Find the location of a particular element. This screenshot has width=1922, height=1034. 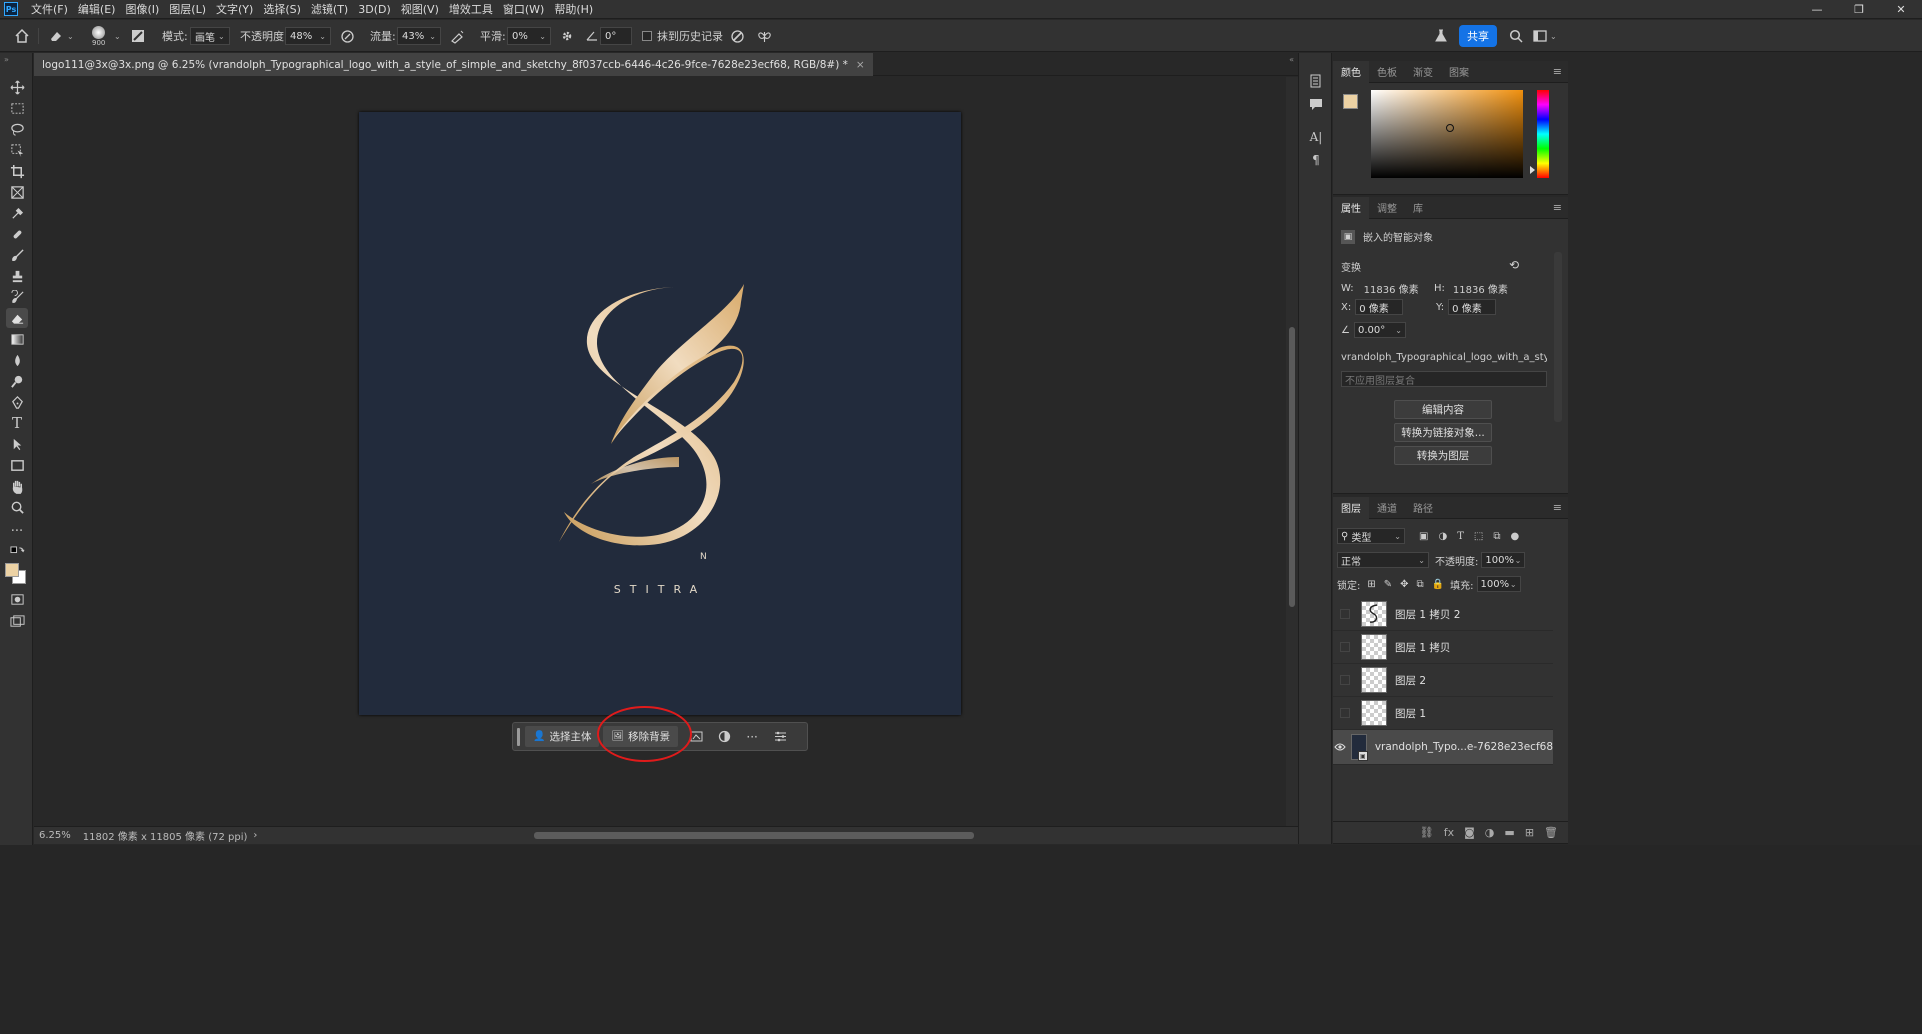

filter-pixel-icon: ▣ is located at coordinates (1423, 536).